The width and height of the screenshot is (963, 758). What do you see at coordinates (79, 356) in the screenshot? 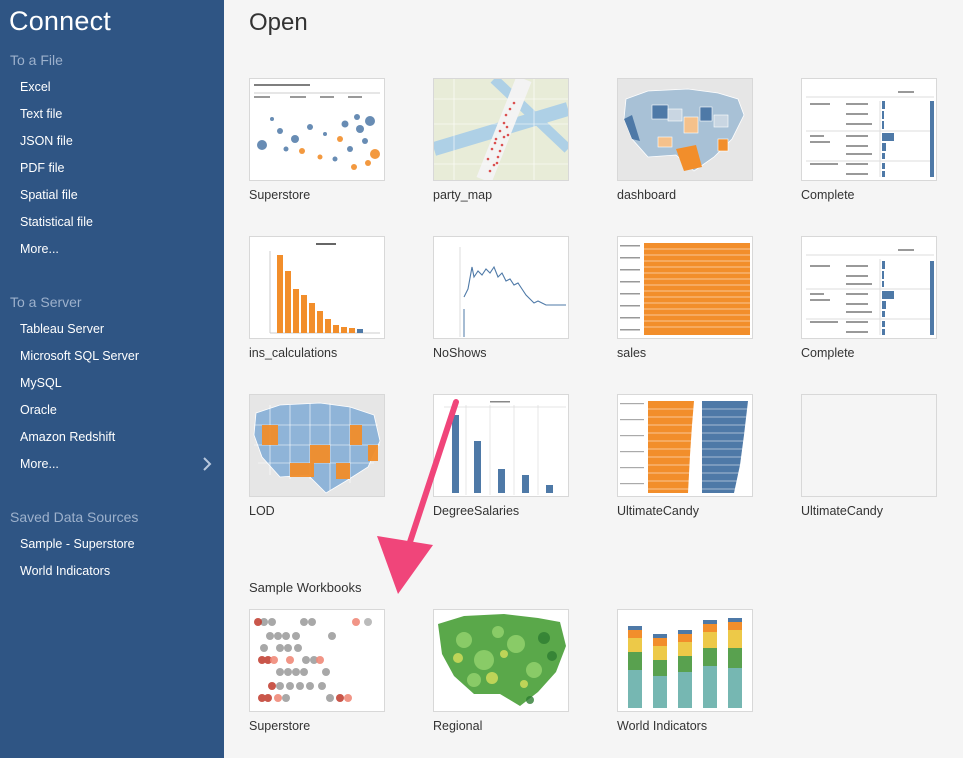
I see `connect-microsoft-sql-server: Microsoft SQL Server` at bounding box center [79, 356].